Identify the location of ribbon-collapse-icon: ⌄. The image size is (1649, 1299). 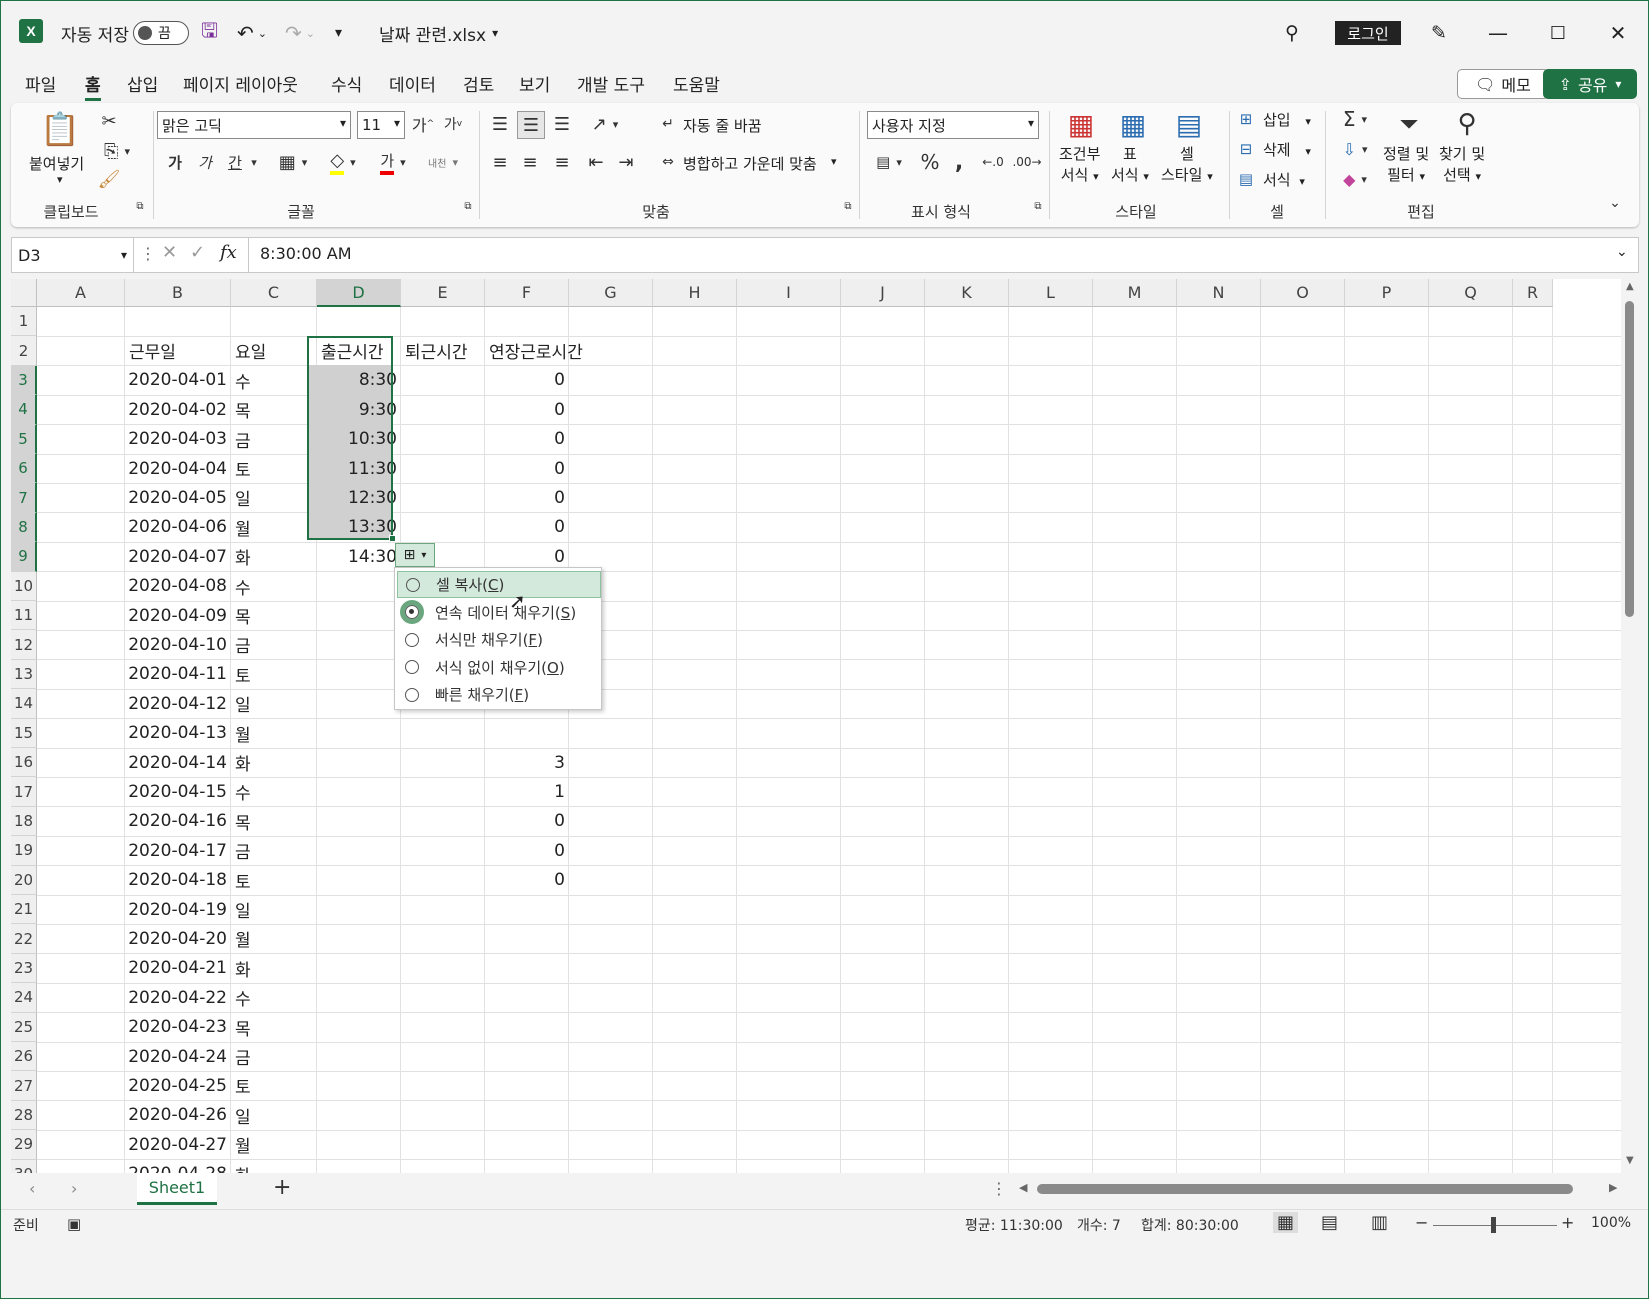
(1615, 203).